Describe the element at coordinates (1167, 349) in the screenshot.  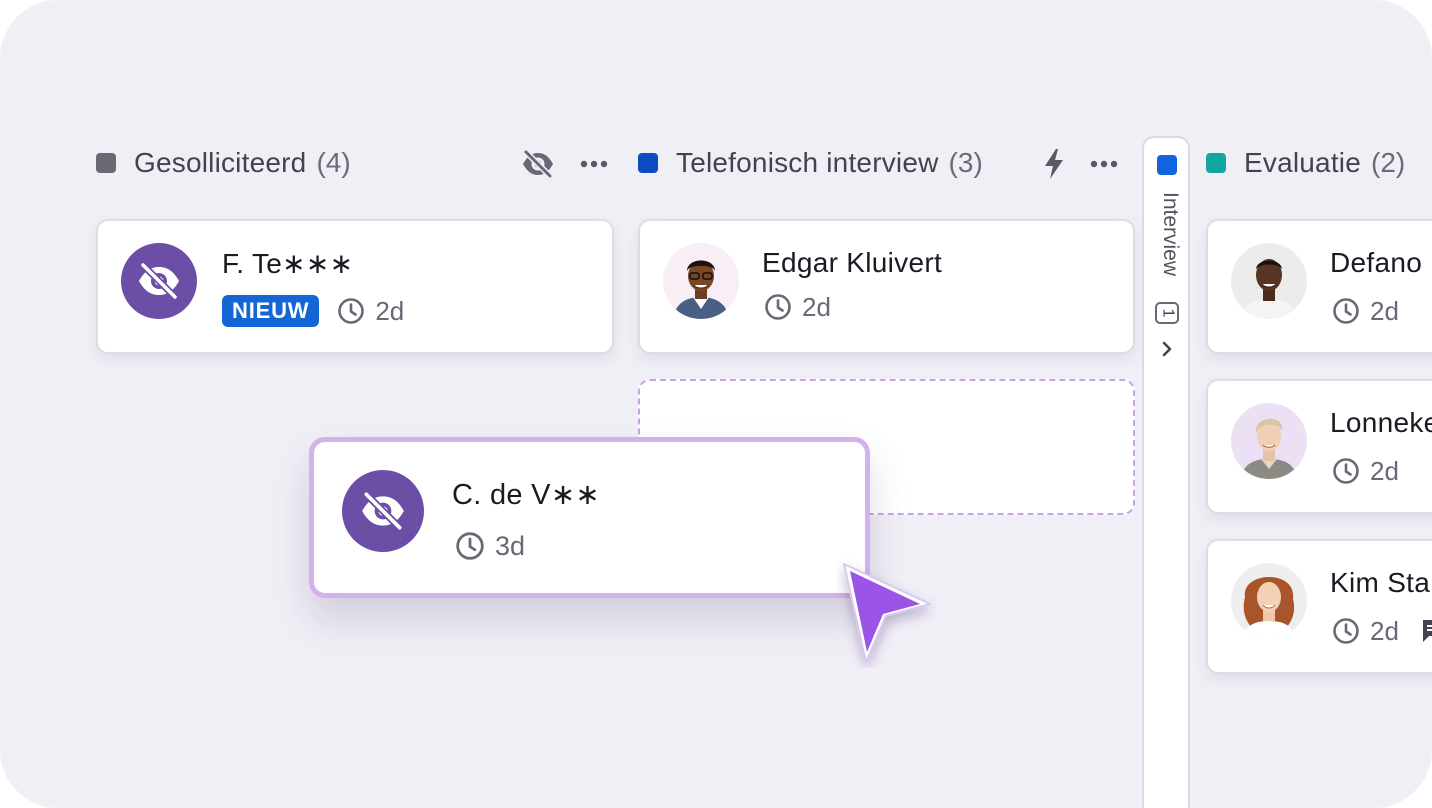
I see `chevron-right-icon` at that location.